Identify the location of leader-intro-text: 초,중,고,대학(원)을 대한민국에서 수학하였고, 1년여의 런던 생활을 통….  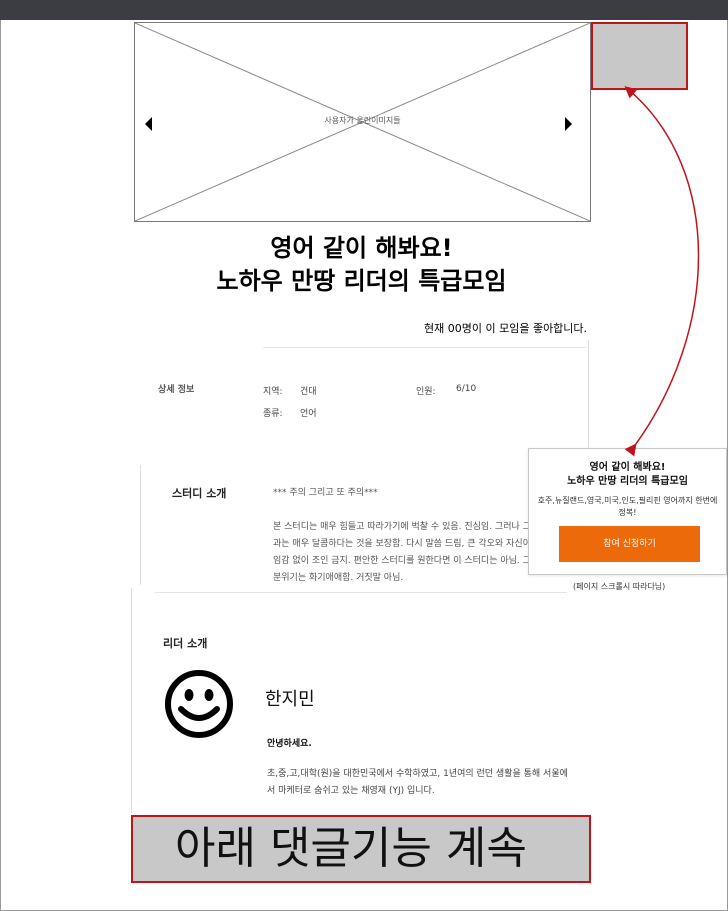
(417, 782).